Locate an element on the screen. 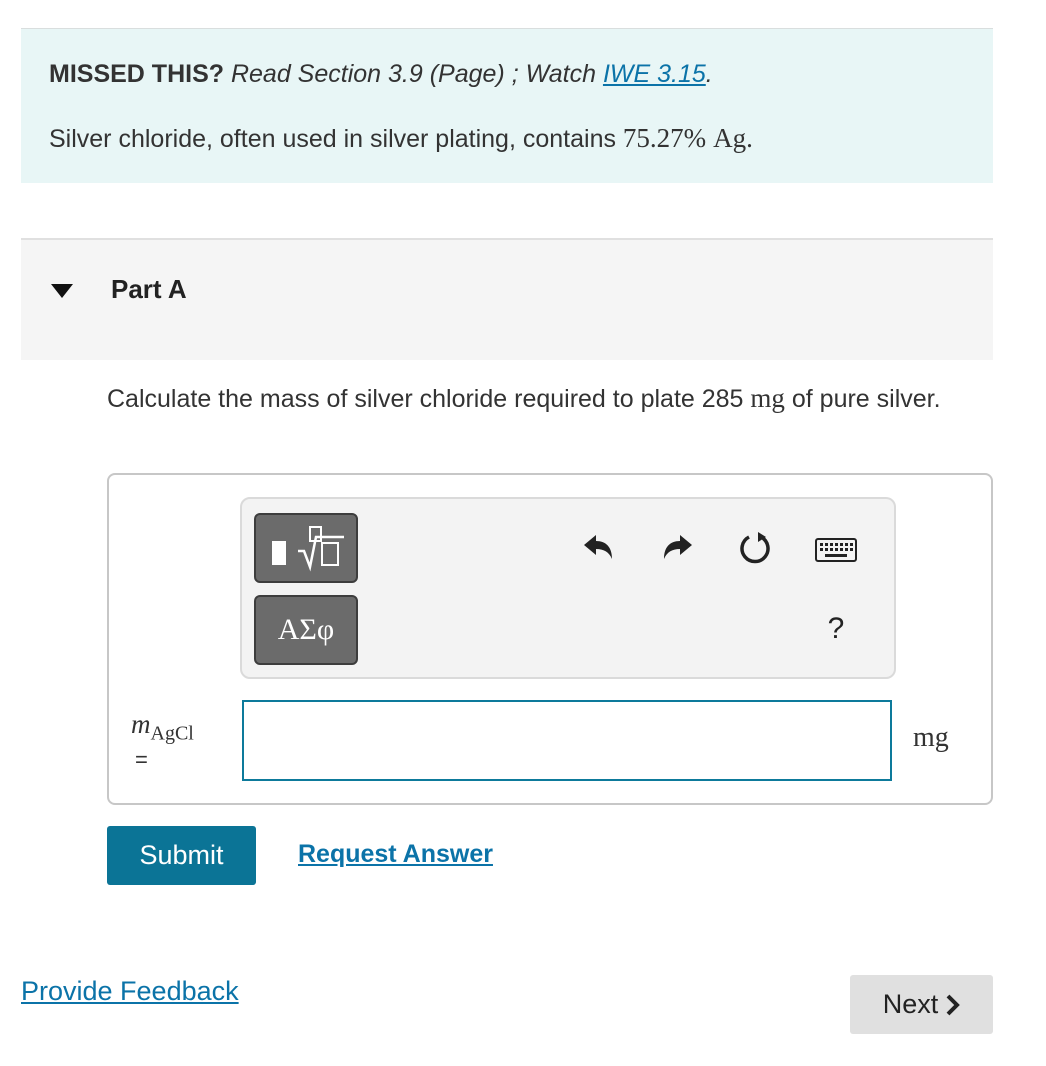 The height and width of the screenshot is (1066, 1046). next-label: Next is located at coordinates (910, 1004).